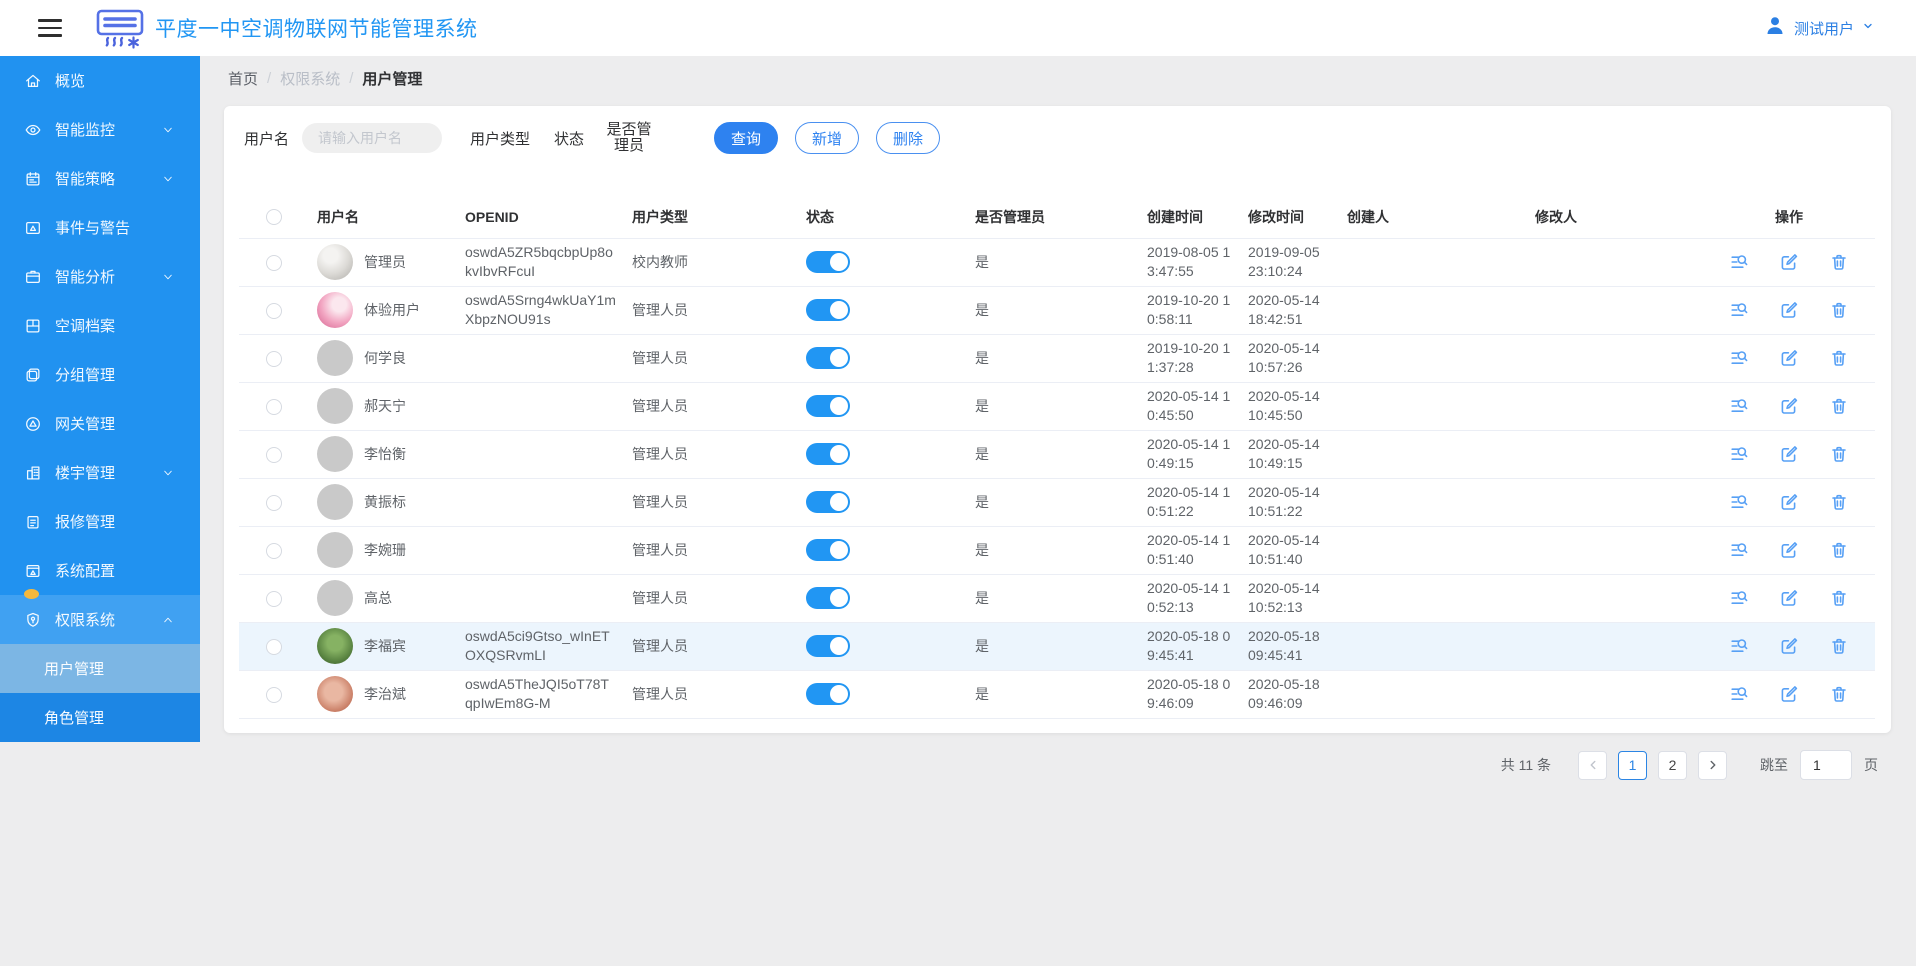 This screenshot has height=966, width=1916. I want to click on search-button: 查询, so click(746, 138).